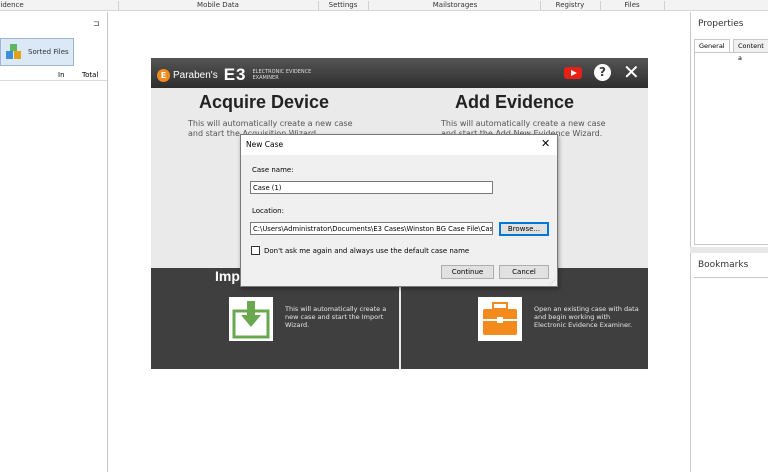 The height and width of the screenshot is (472, 768). Describe the element at coordinates (731, 148) in the screenshot. I see `properties-body` at that location.